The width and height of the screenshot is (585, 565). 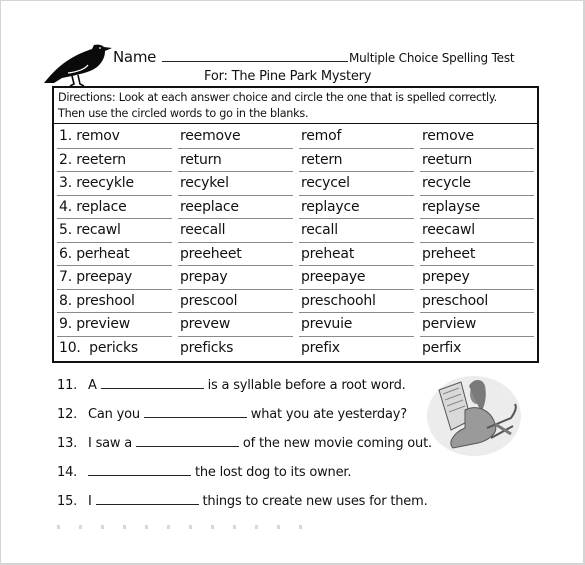 I want to click on sentence-start: A, so click(x=92, y=385).